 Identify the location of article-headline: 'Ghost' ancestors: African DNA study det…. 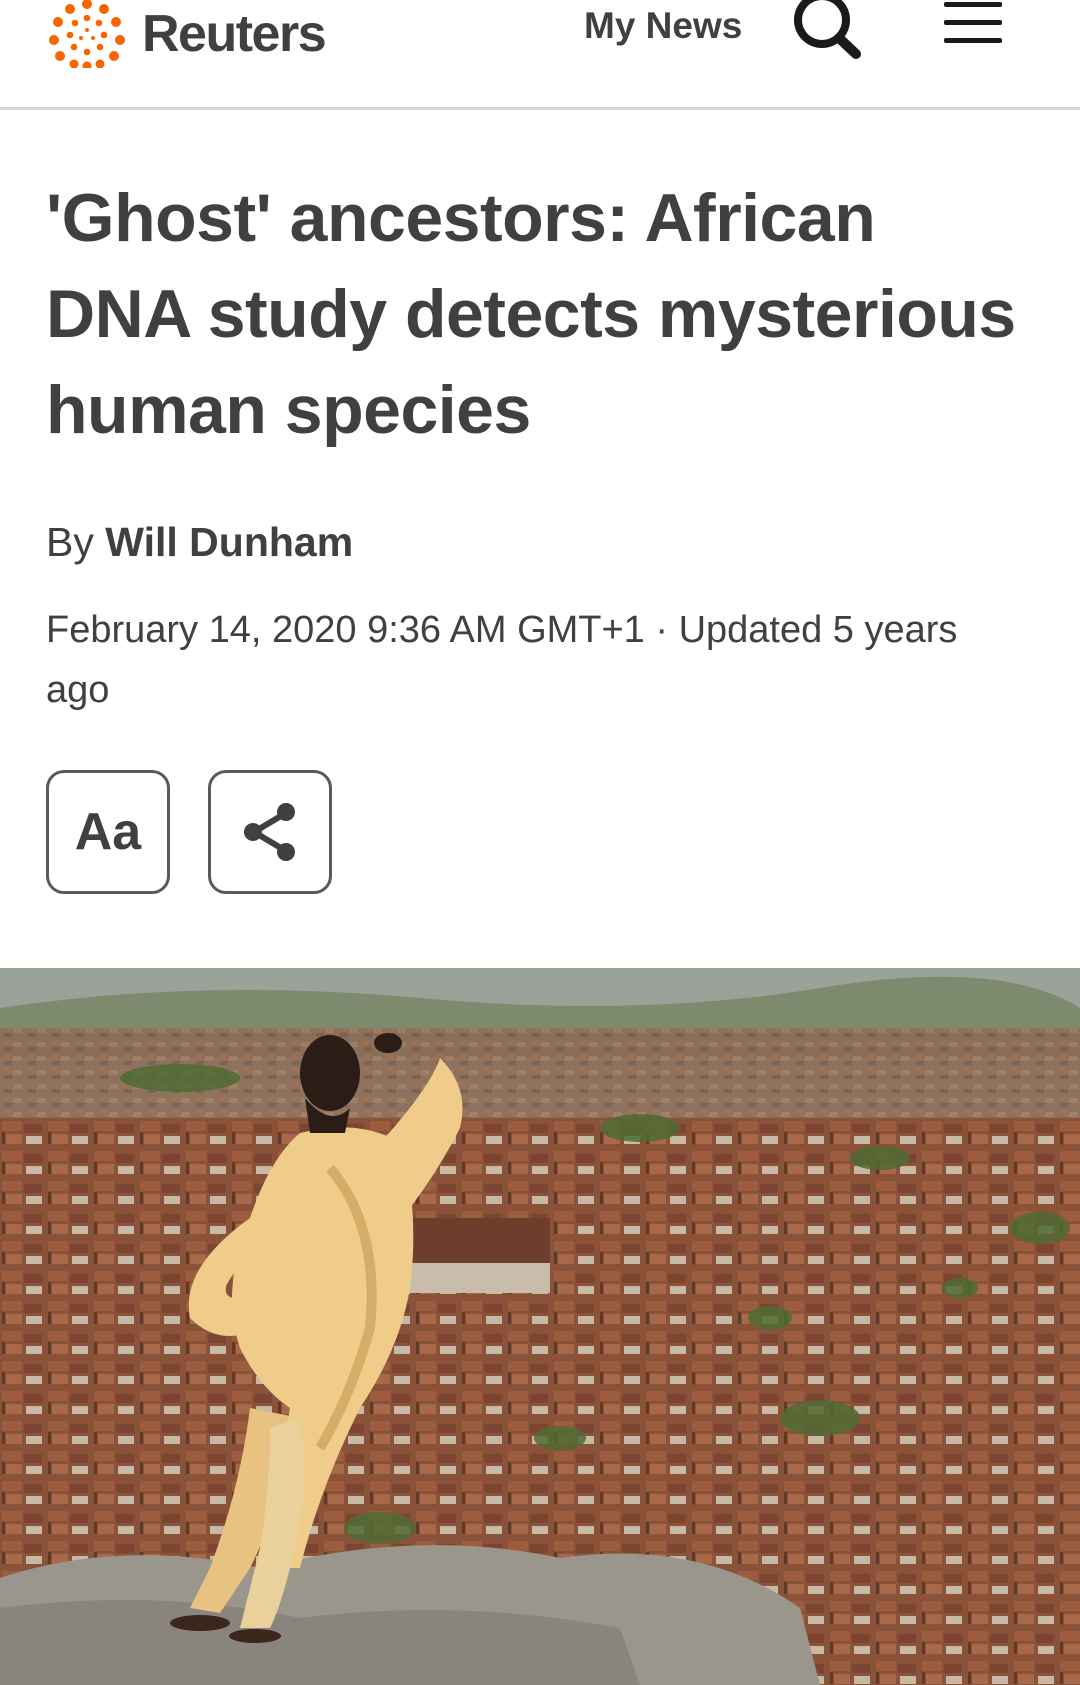
(531, 314).